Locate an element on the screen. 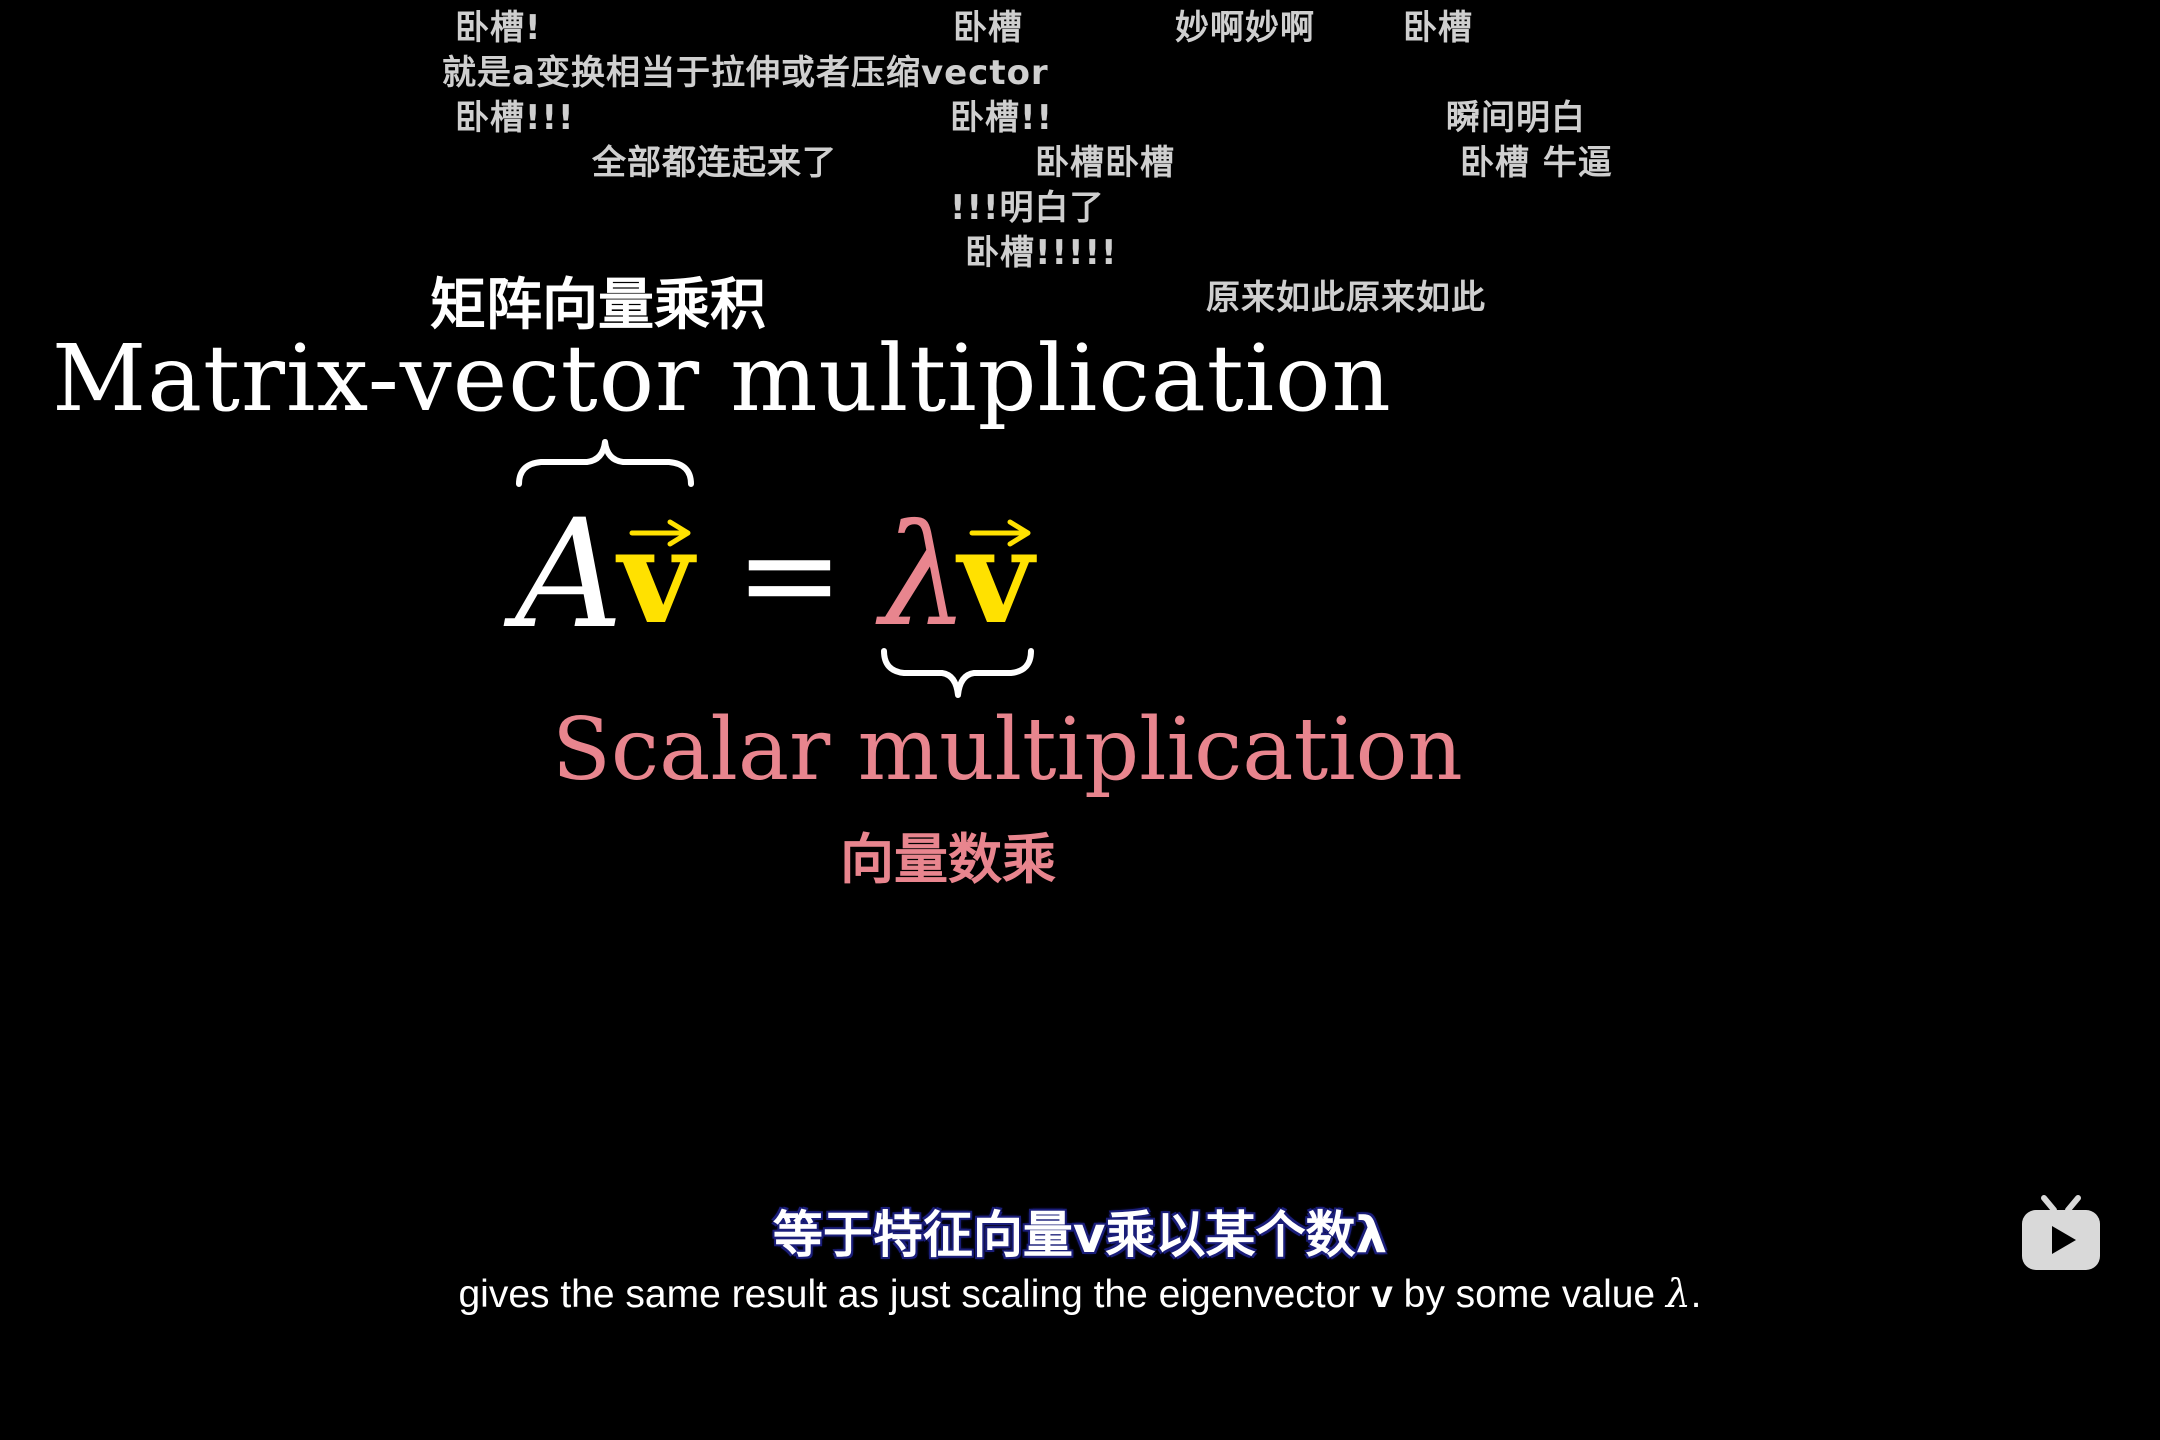  overbrace-icon is located at coordinates (605, 463).